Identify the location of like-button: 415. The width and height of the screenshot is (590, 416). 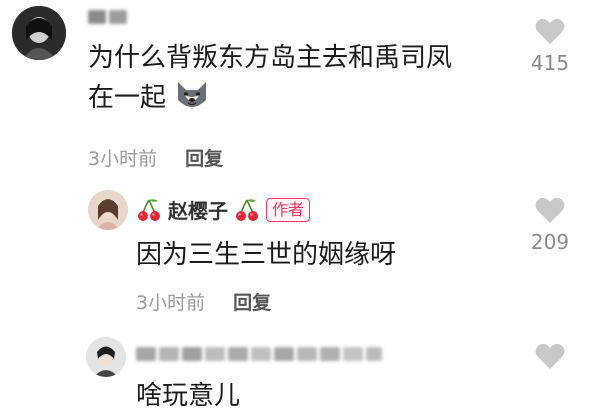
(550, 46).